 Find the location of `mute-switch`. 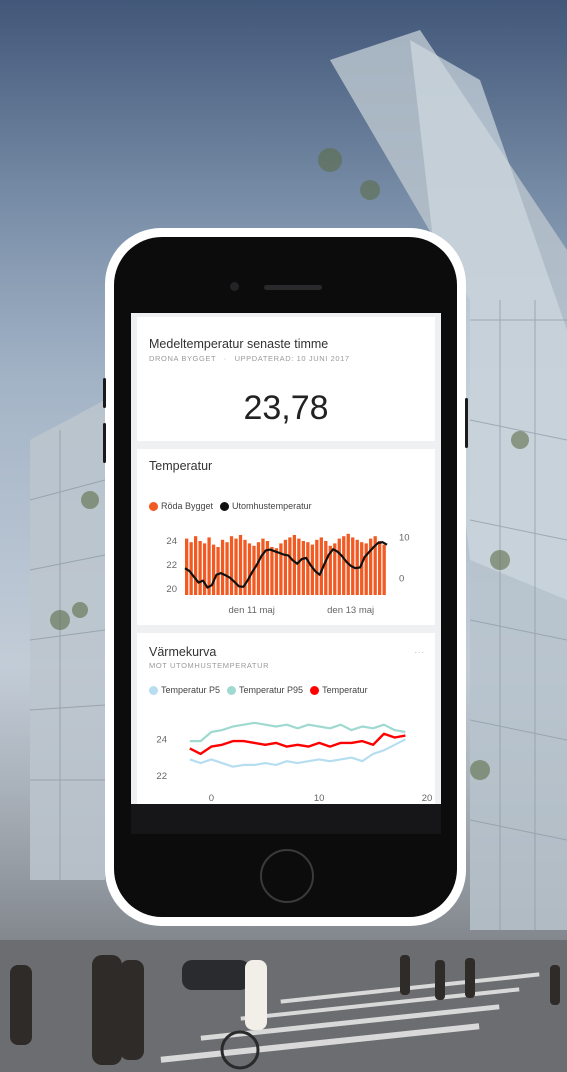

mute-switch is located at coordinates (104, 393).